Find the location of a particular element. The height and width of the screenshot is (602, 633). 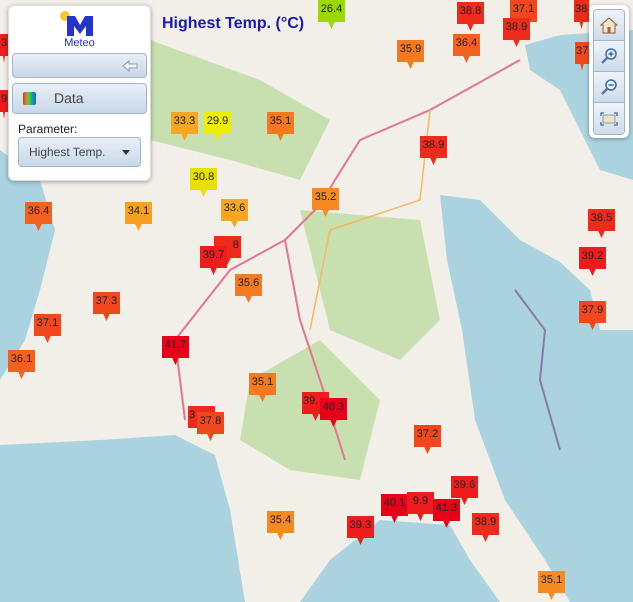

temperature-marker: 37.8 is located at coordinates (210, 426).